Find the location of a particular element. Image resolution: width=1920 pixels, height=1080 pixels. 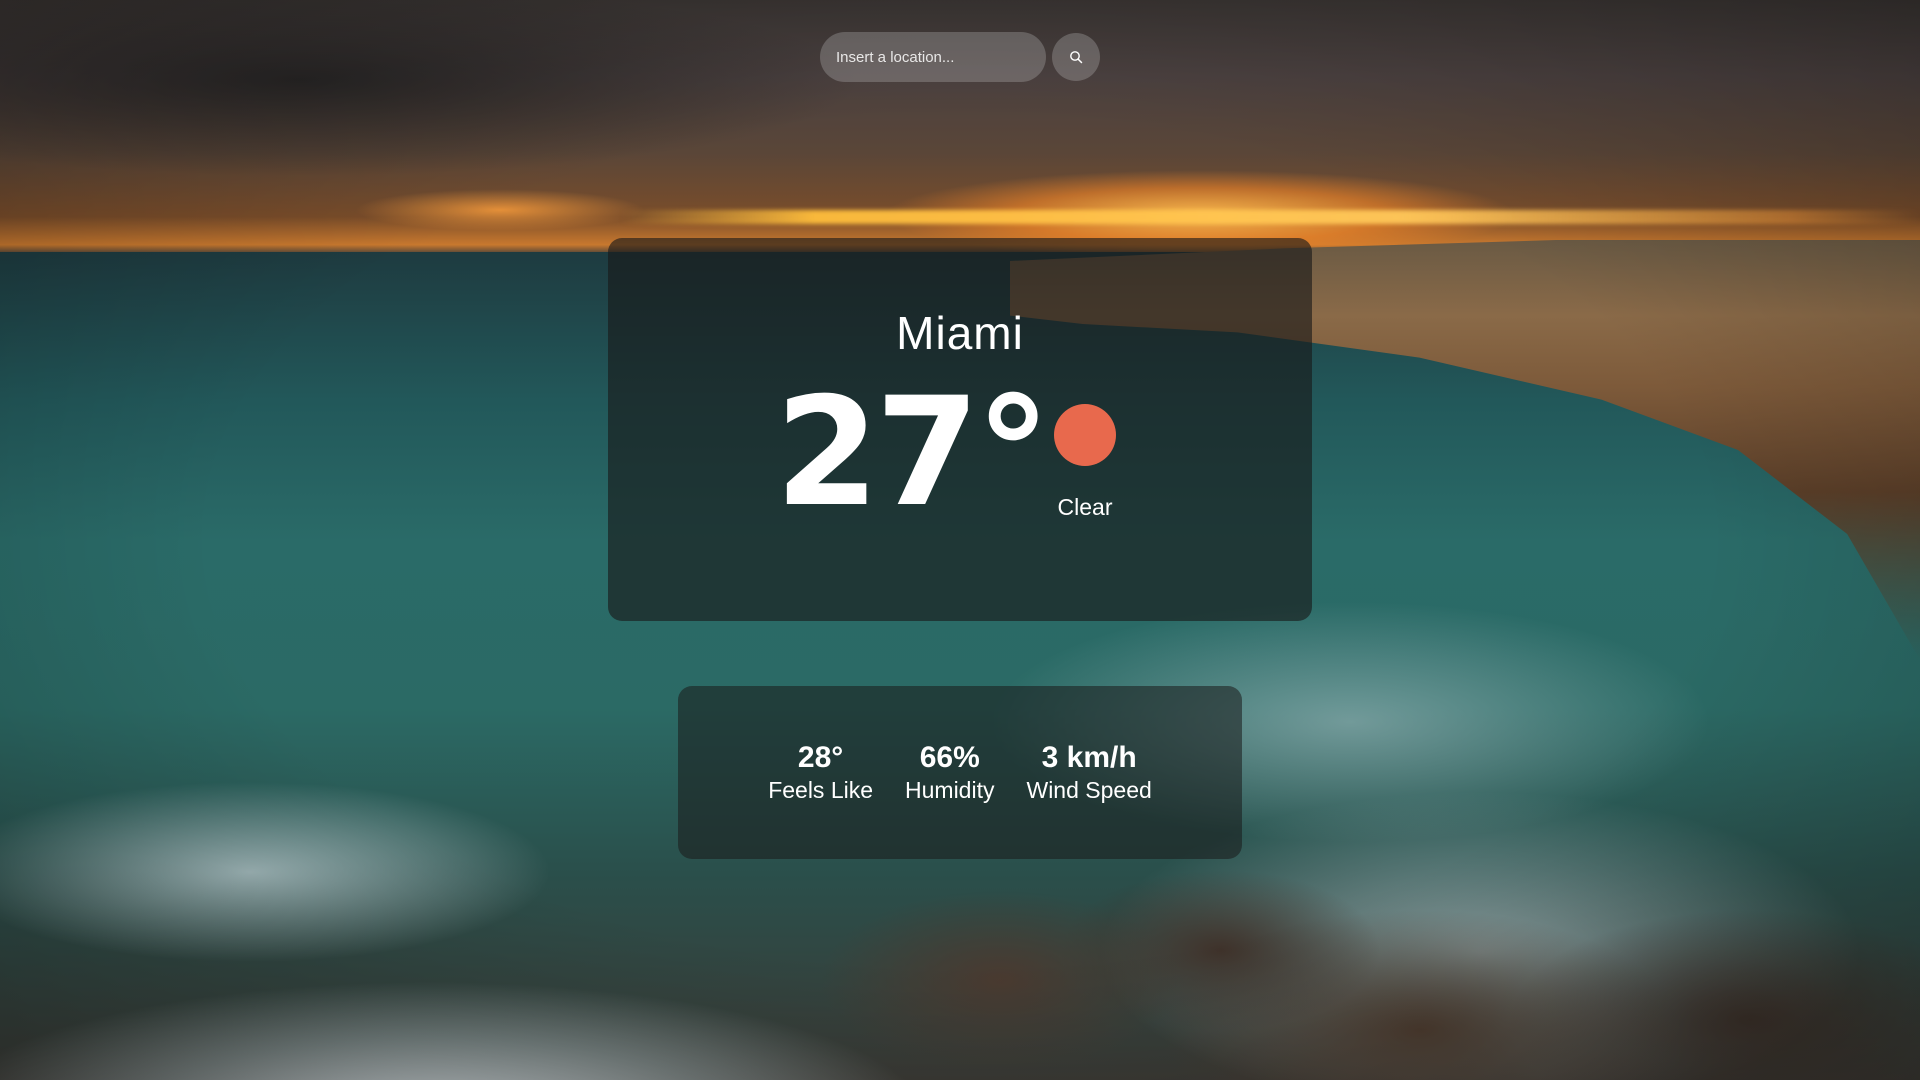

sun-icon is located at coordinates (1085, 435).